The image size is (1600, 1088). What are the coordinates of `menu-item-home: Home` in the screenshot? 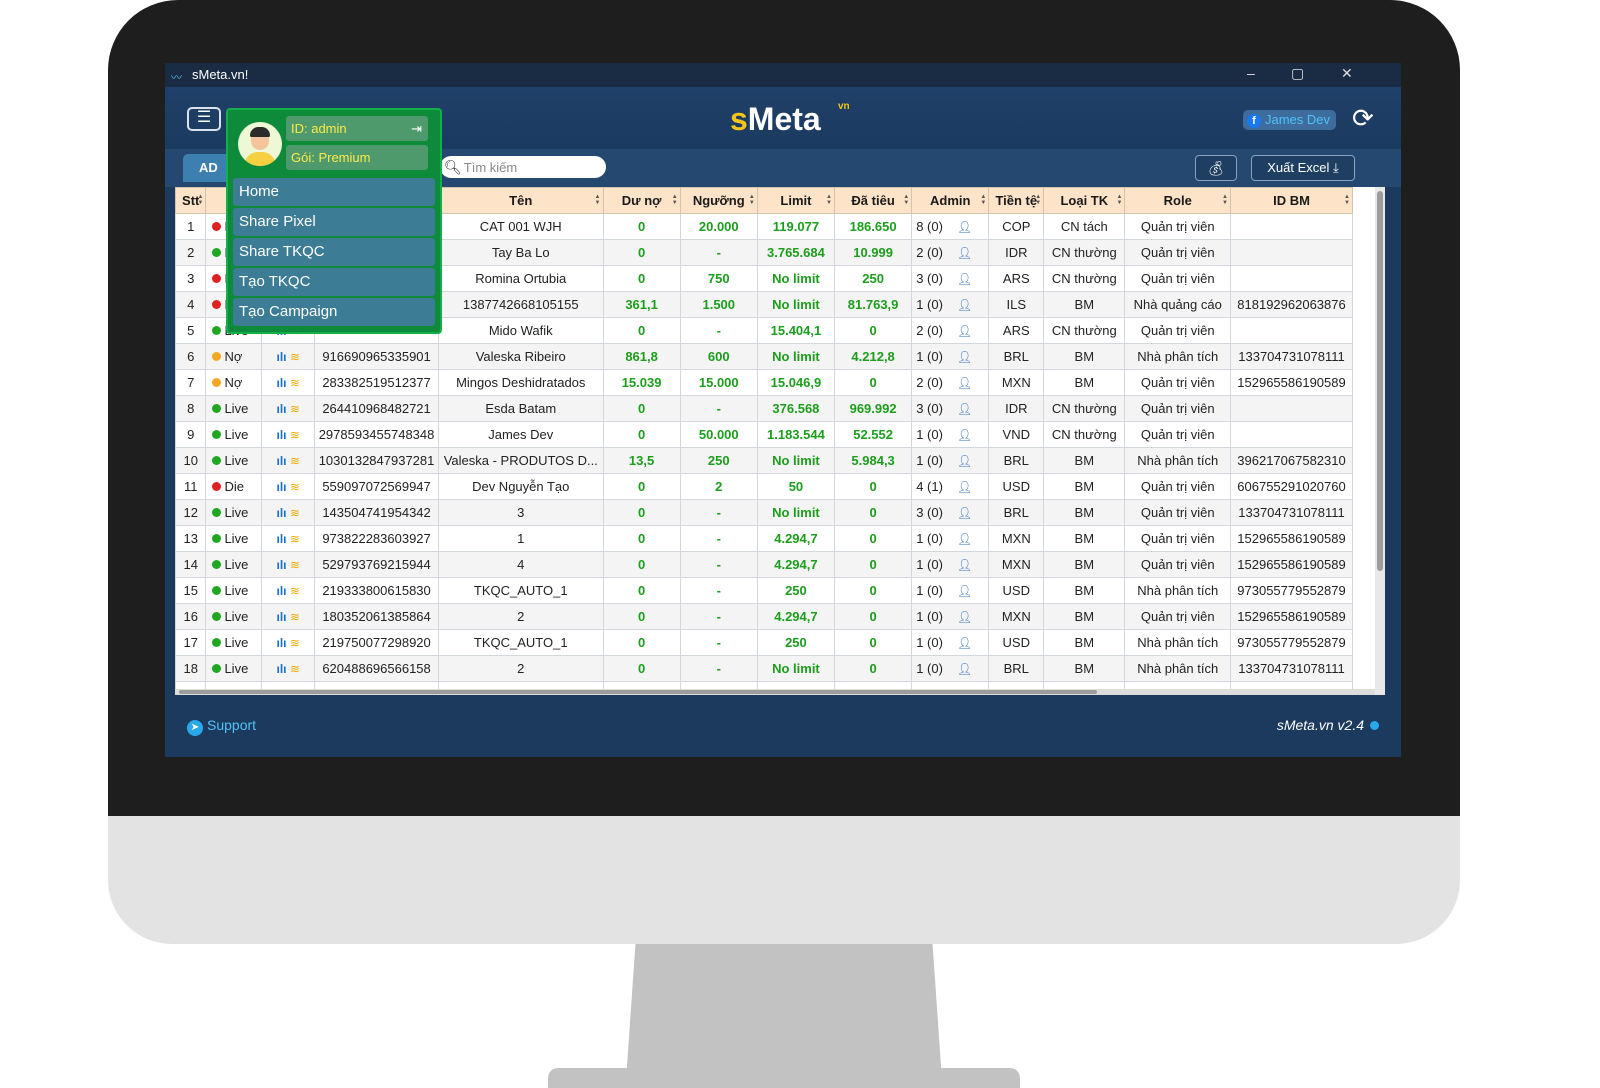 It's located at (334, 192).